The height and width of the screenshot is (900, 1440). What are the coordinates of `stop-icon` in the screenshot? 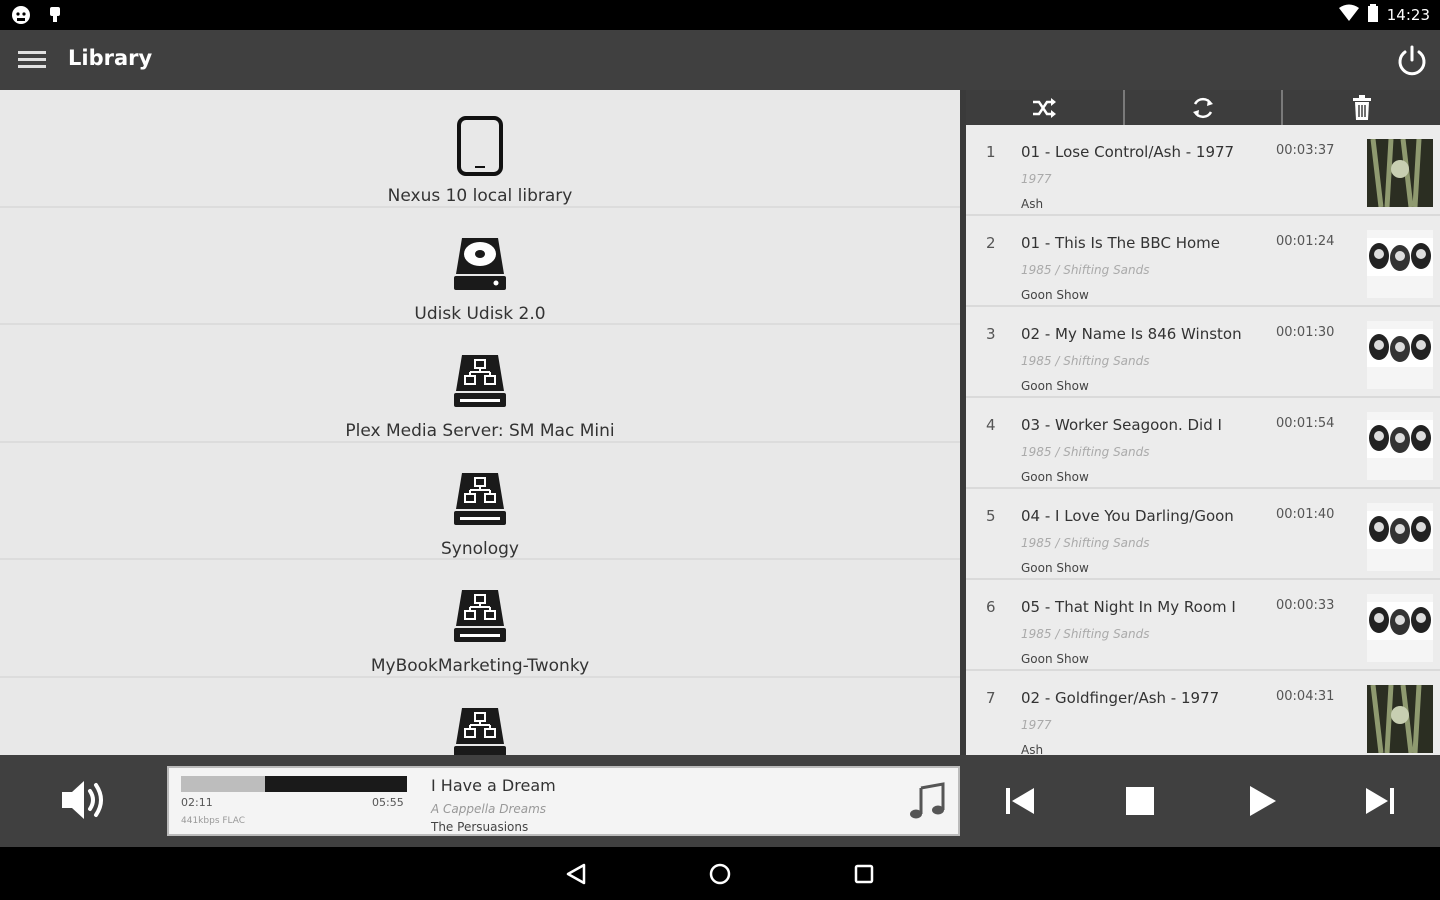 It's located at (1140, 801).